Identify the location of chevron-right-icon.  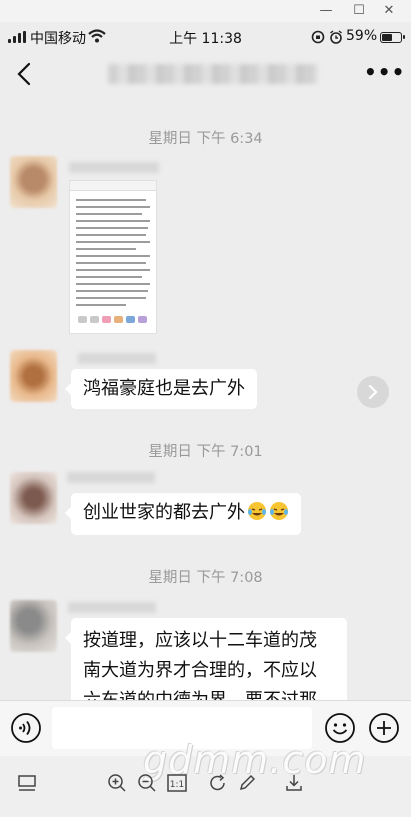
(373, 392).